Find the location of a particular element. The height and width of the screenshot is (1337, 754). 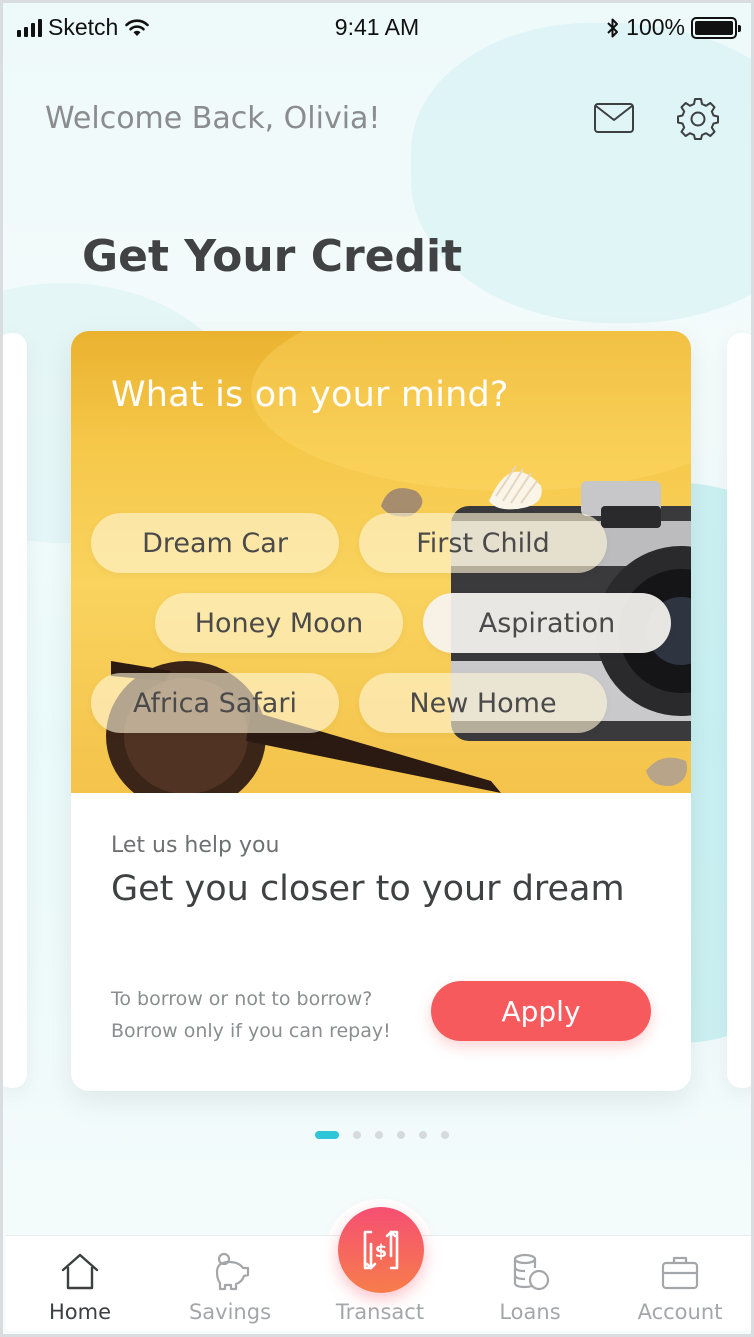

chip-aspiration: Aspiration is located at coordinates (547, 623).